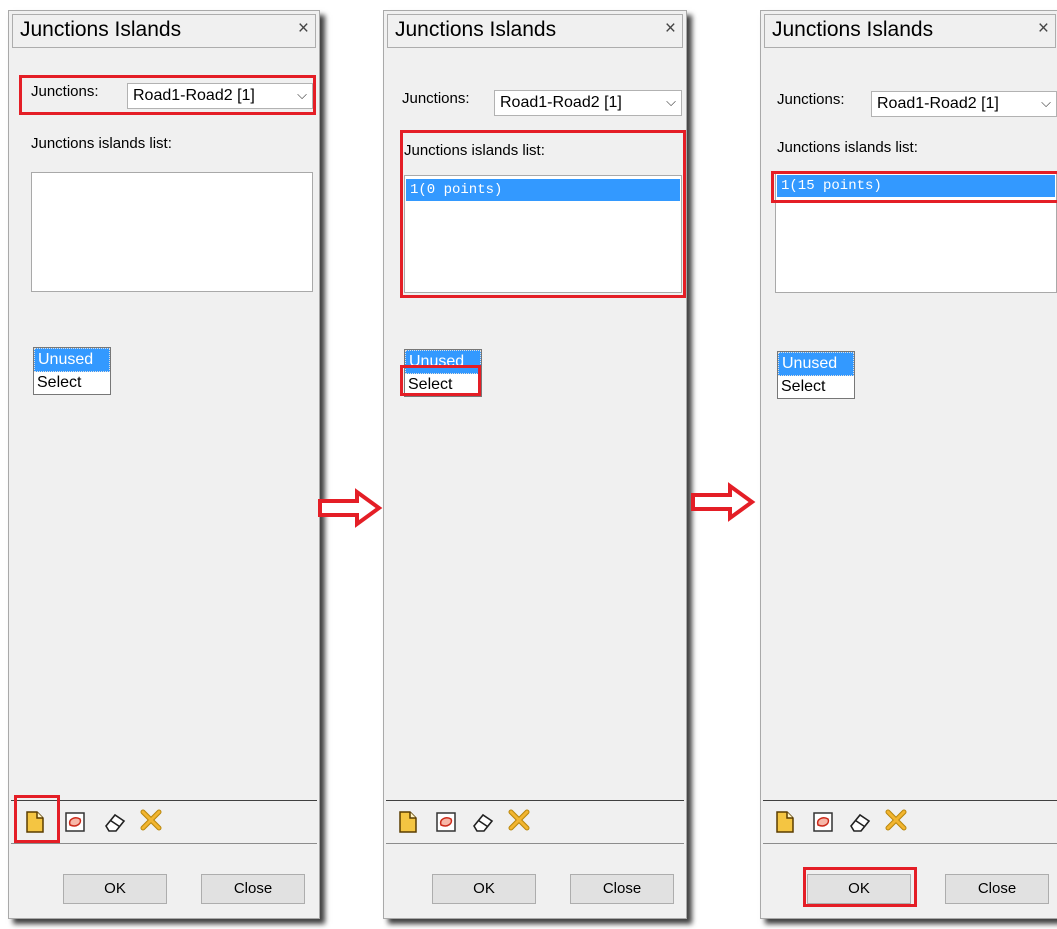 This screenshot has height=929, width=1057. What do you see at coordinates (543, 234) in the screenshot?
I see `islands-list: 1(0 points)` at bounding box center [543, 234].